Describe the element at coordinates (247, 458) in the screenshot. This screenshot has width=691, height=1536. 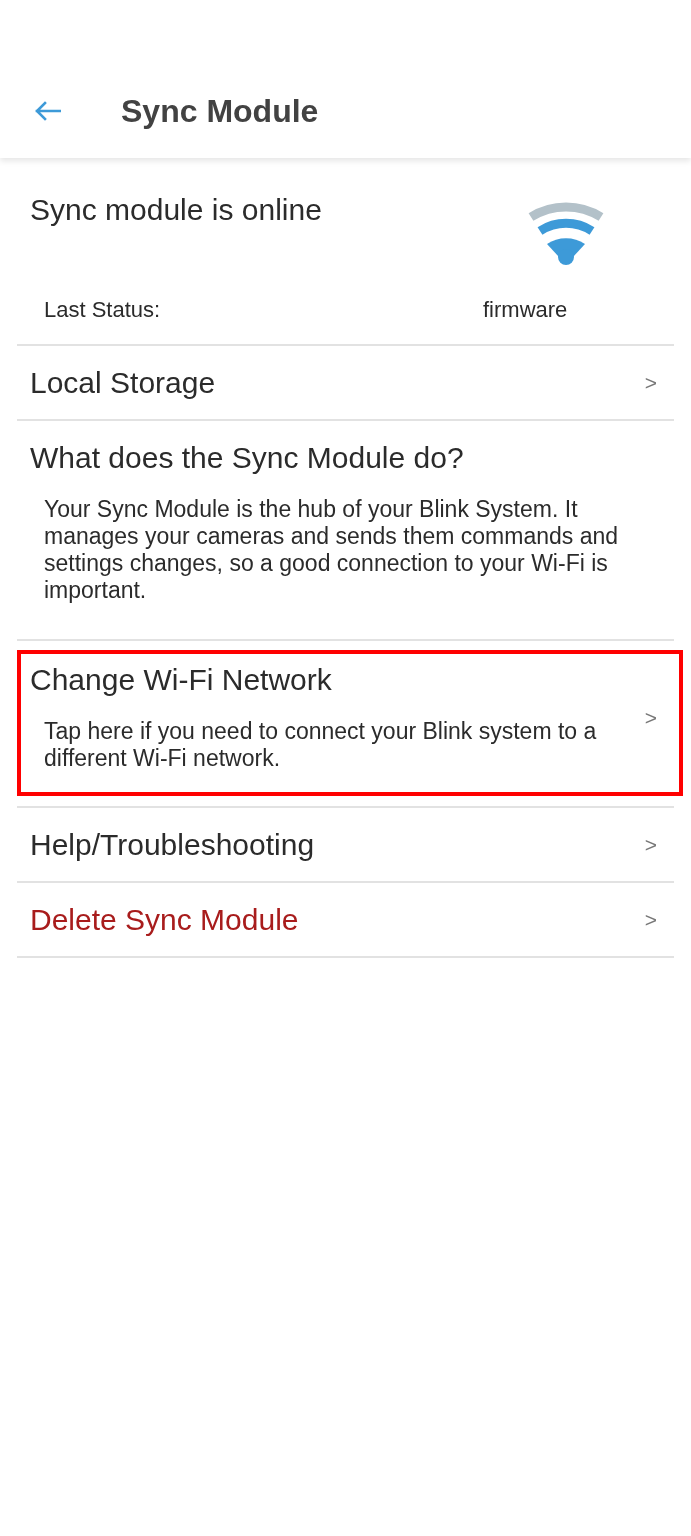
I see `item-title: What does the Sync Module do?` at that location.